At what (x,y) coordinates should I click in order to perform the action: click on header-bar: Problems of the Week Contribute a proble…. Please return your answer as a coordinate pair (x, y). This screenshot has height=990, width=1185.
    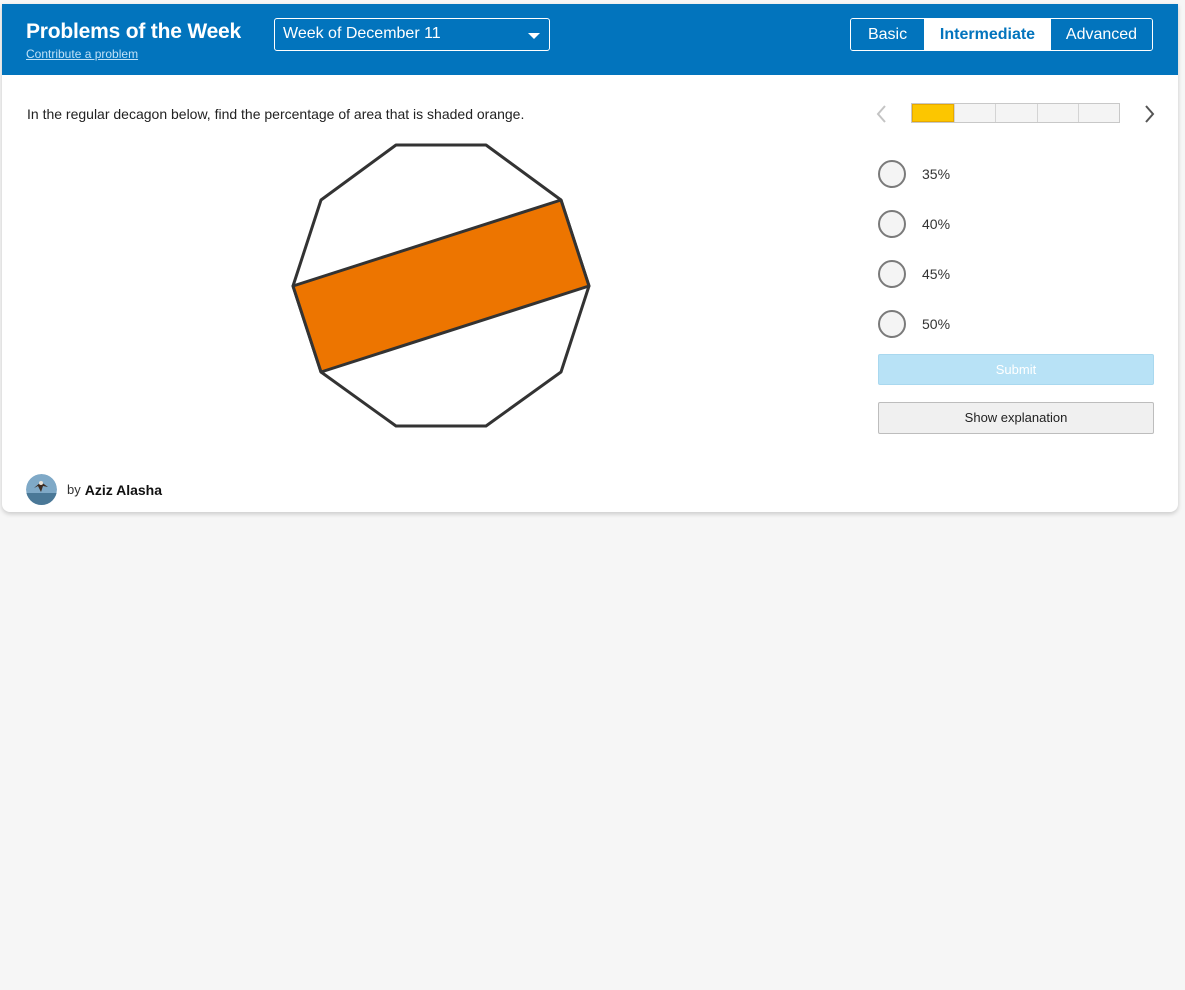
    Looking at the image, I should click on (590, 39).